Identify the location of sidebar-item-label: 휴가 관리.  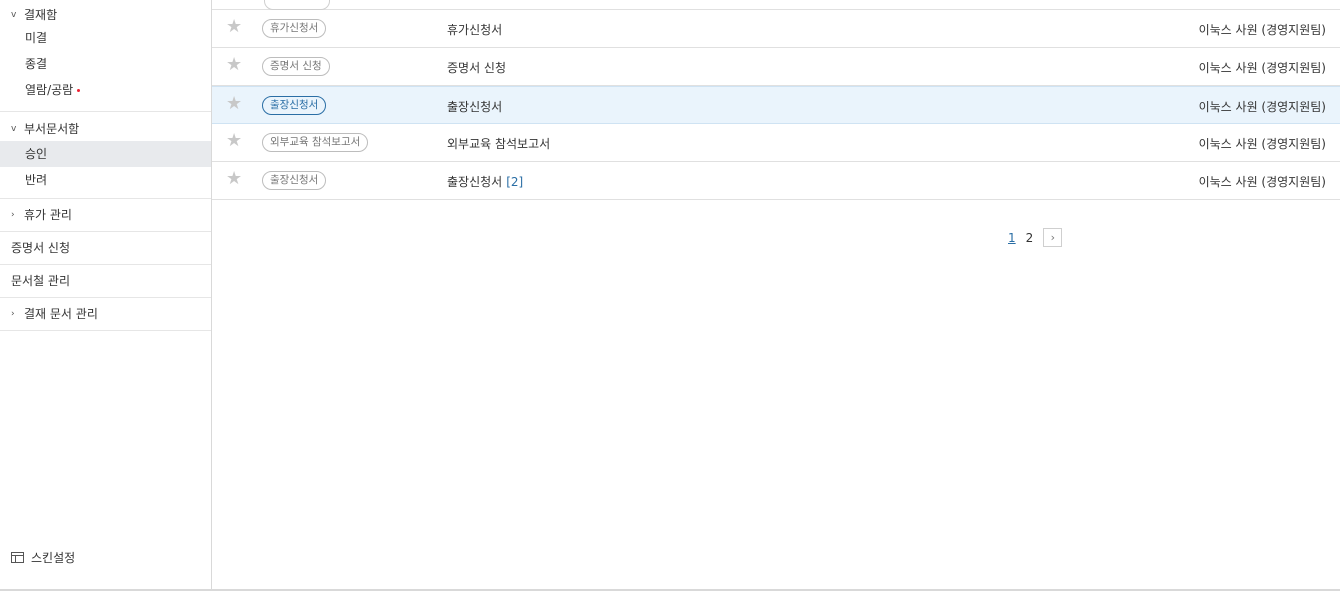
(48, 215).